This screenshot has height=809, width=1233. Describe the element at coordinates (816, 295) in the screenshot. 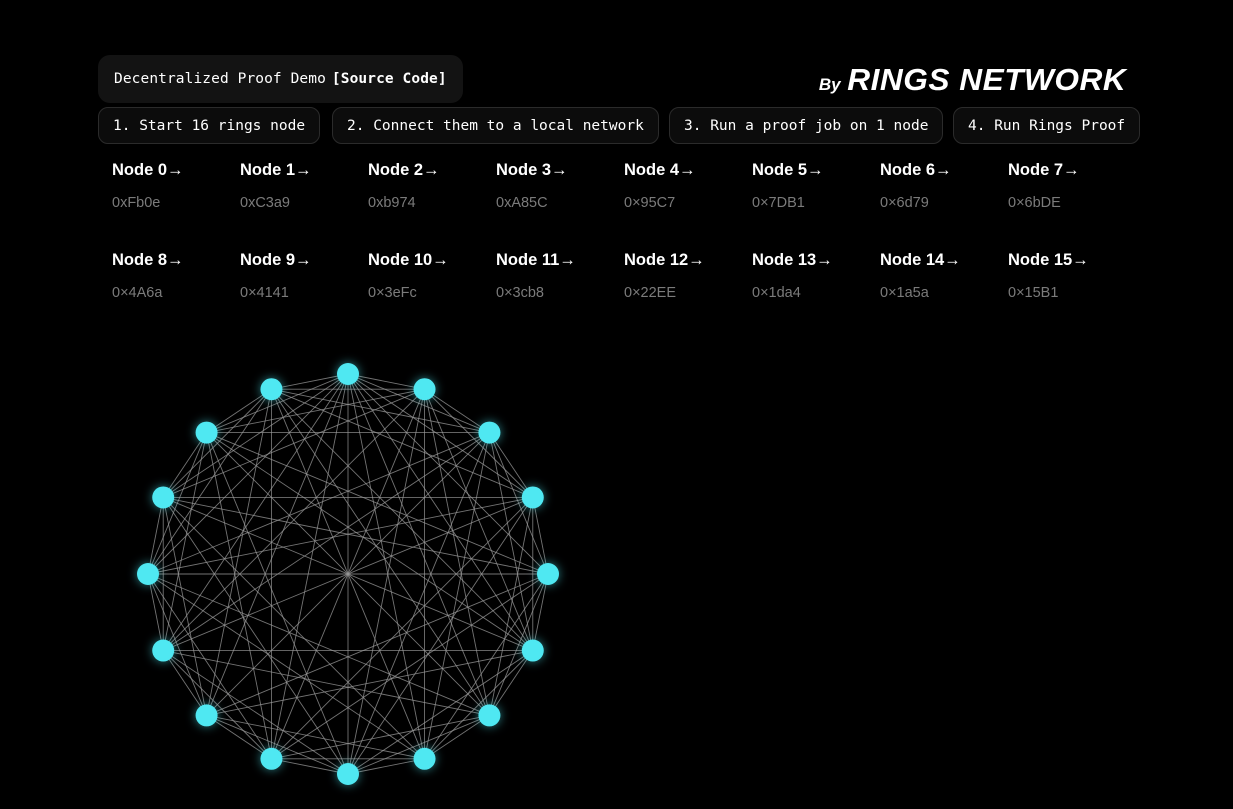

I see `node-cell-13: Node 13→ 0×1da4` at that location.